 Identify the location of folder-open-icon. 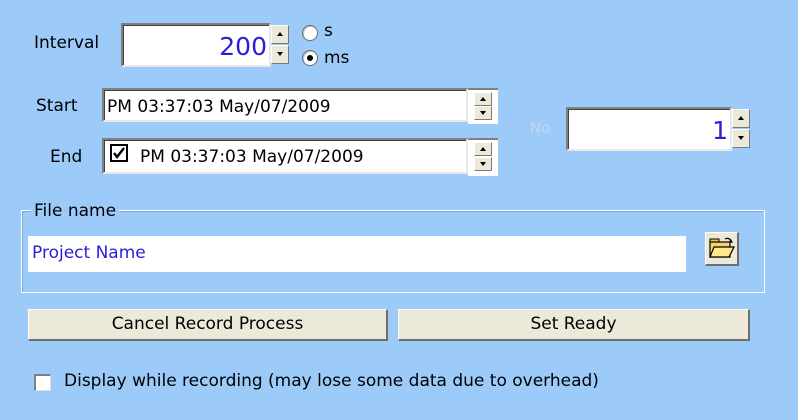
(722, 247).